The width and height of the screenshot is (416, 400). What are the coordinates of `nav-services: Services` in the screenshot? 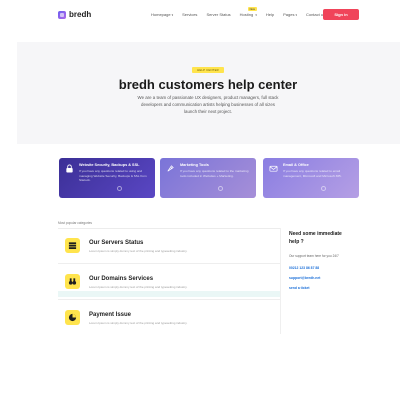 It's located at (189, 14).